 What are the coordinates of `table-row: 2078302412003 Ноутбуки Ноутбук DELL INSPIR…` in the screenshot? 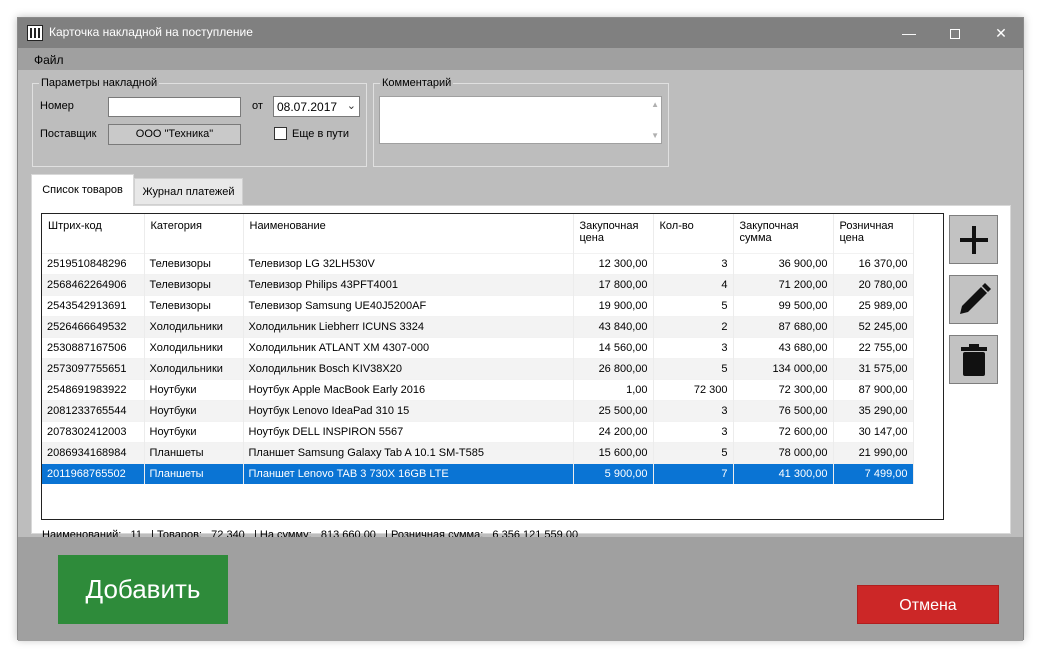 It's located at (478, 431).